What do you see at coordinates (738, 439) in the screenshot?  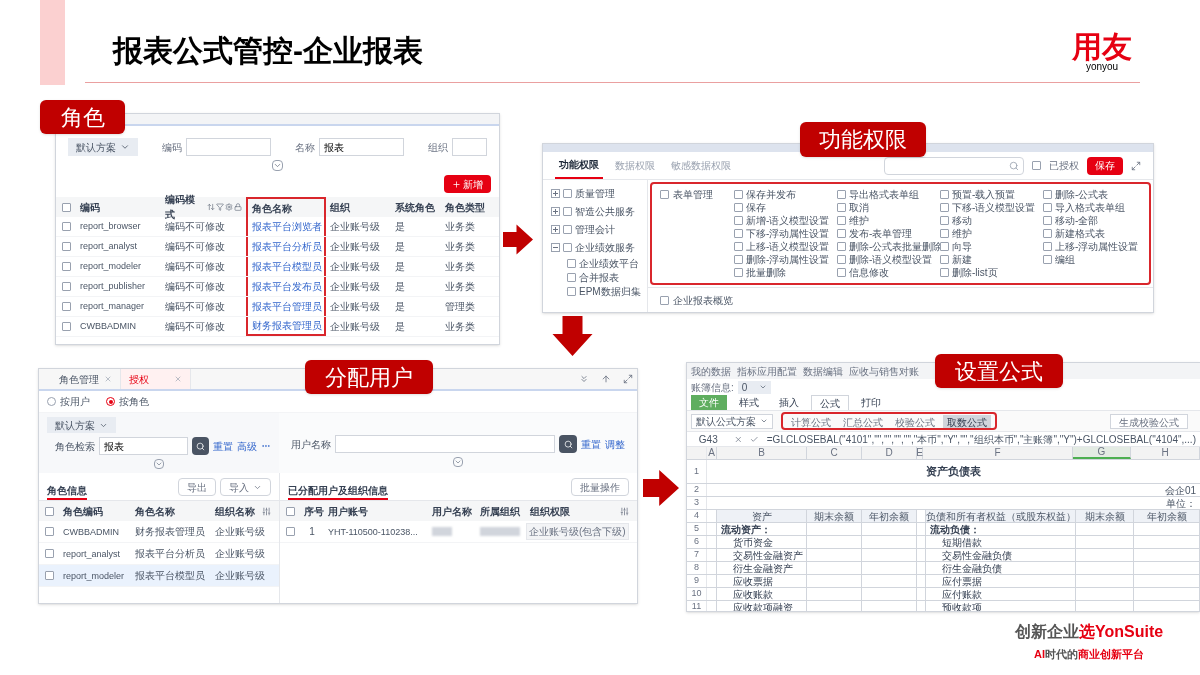 I see `cancel-icon` at bounding box center [738, 439].